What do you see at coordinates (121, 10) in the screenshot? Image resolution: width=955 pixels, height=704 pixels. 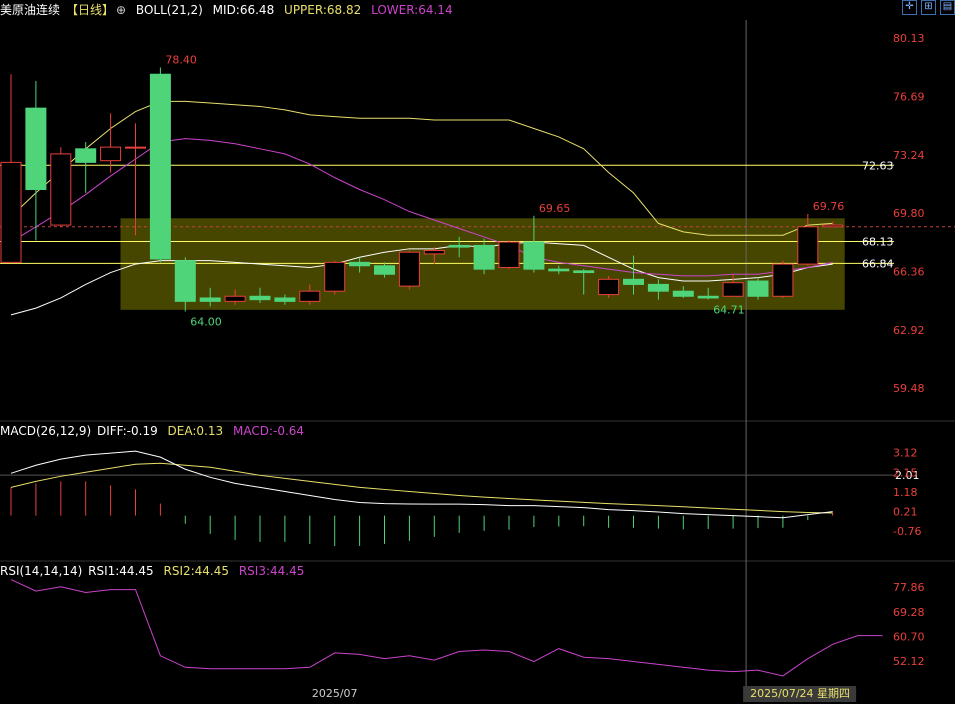 I see `settings-icon: ⊕` at bounding box center [121, 10].